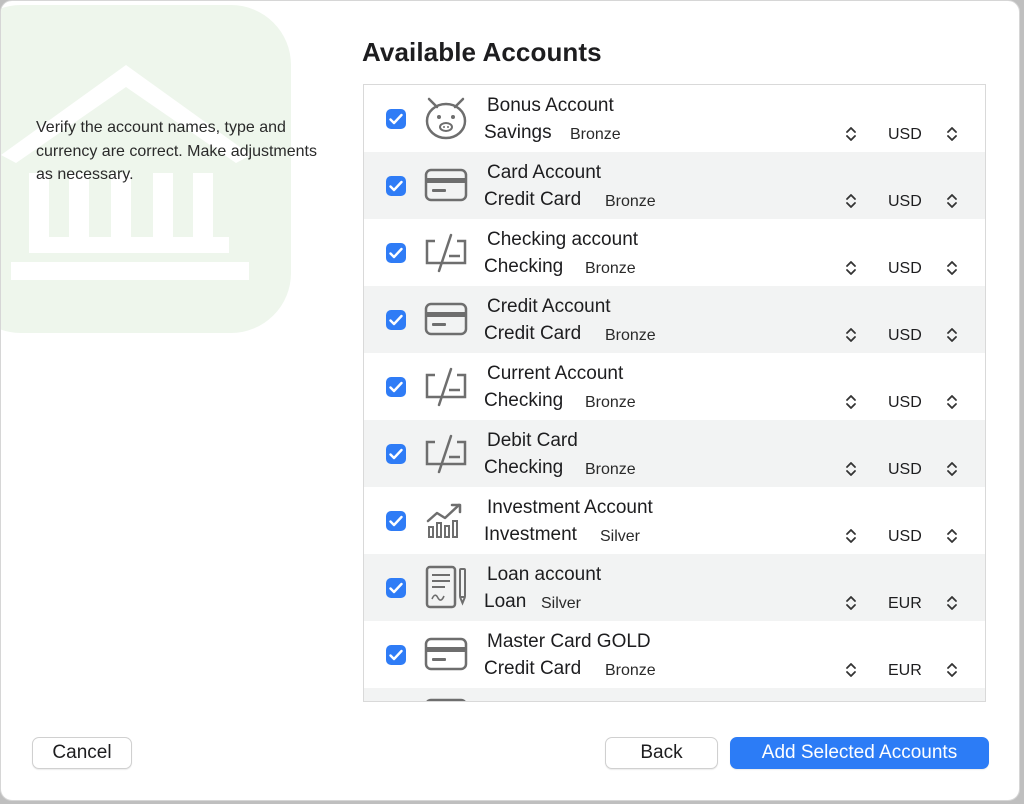  Describe the element at coordinates (444, 520) in the screenshot. I see `investment-chart-icon` at that location.